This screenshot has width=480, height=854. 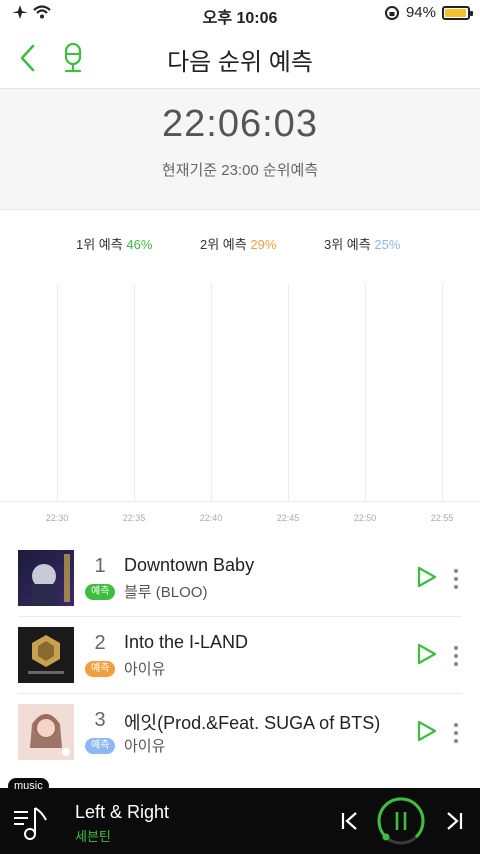 What do you see at coordinates (391, 12) in the screenshot?
I see `rotation-lock-icon` at bounding box center [391, 12].